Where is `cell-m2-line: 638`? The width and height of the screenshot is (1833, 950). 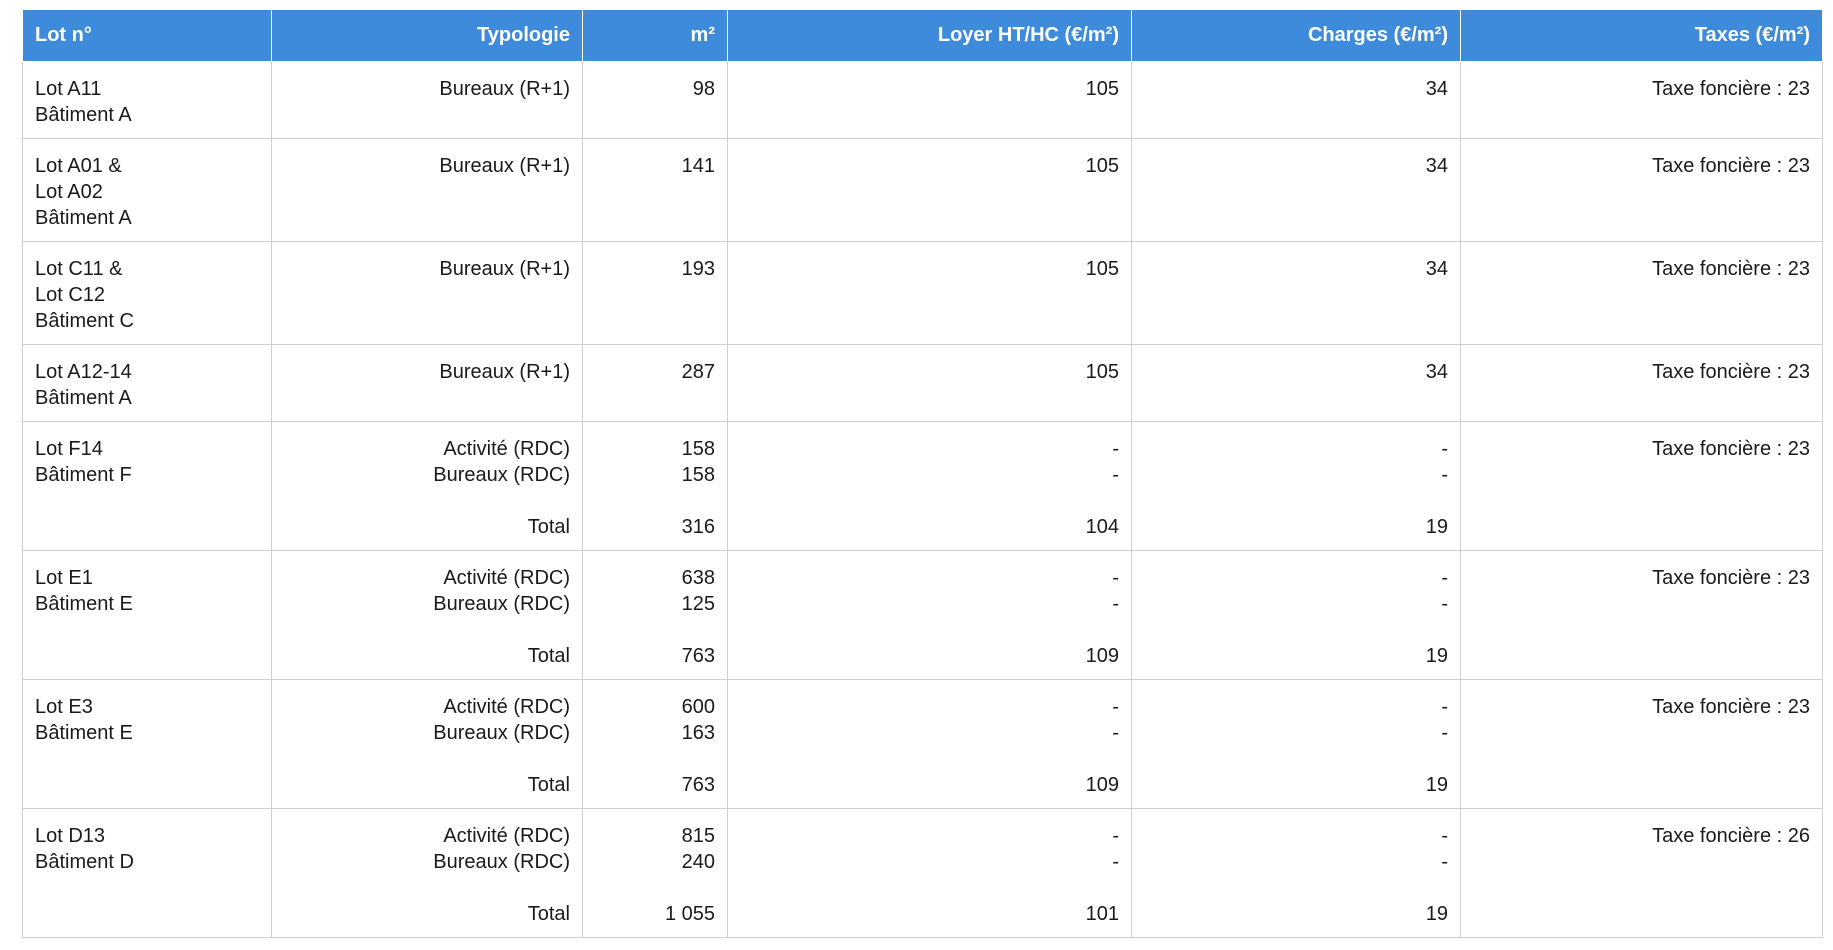
cell-m2-line: 638 is located at coordinates (698, 578).